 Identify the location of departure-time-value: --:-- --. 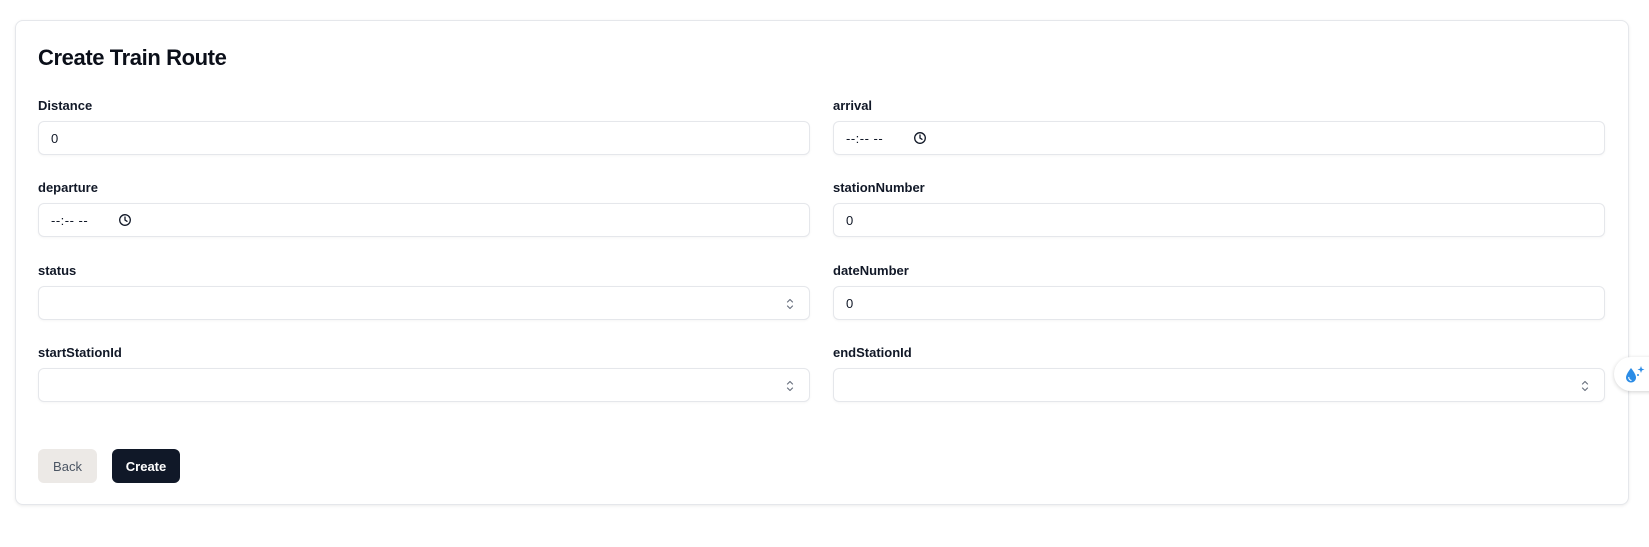
(70, 220).